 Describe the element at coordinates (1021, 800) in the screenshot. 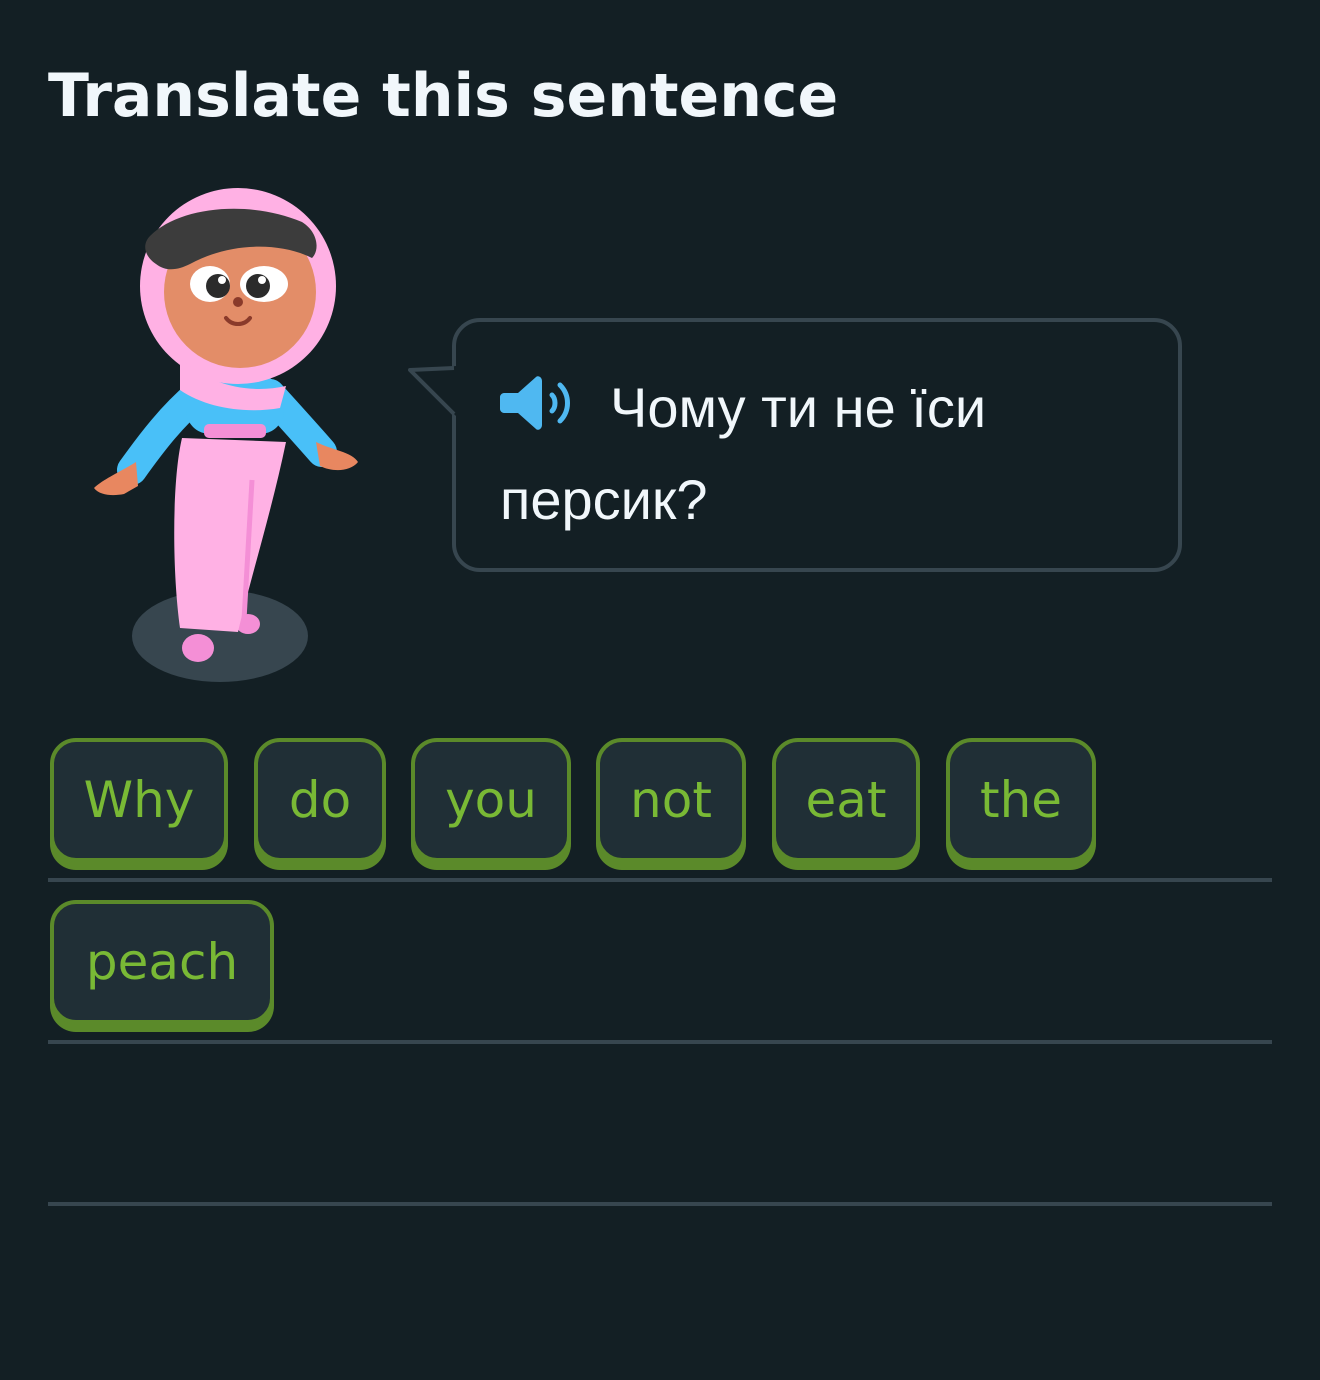

I see `word-chip-the: the` at that location.